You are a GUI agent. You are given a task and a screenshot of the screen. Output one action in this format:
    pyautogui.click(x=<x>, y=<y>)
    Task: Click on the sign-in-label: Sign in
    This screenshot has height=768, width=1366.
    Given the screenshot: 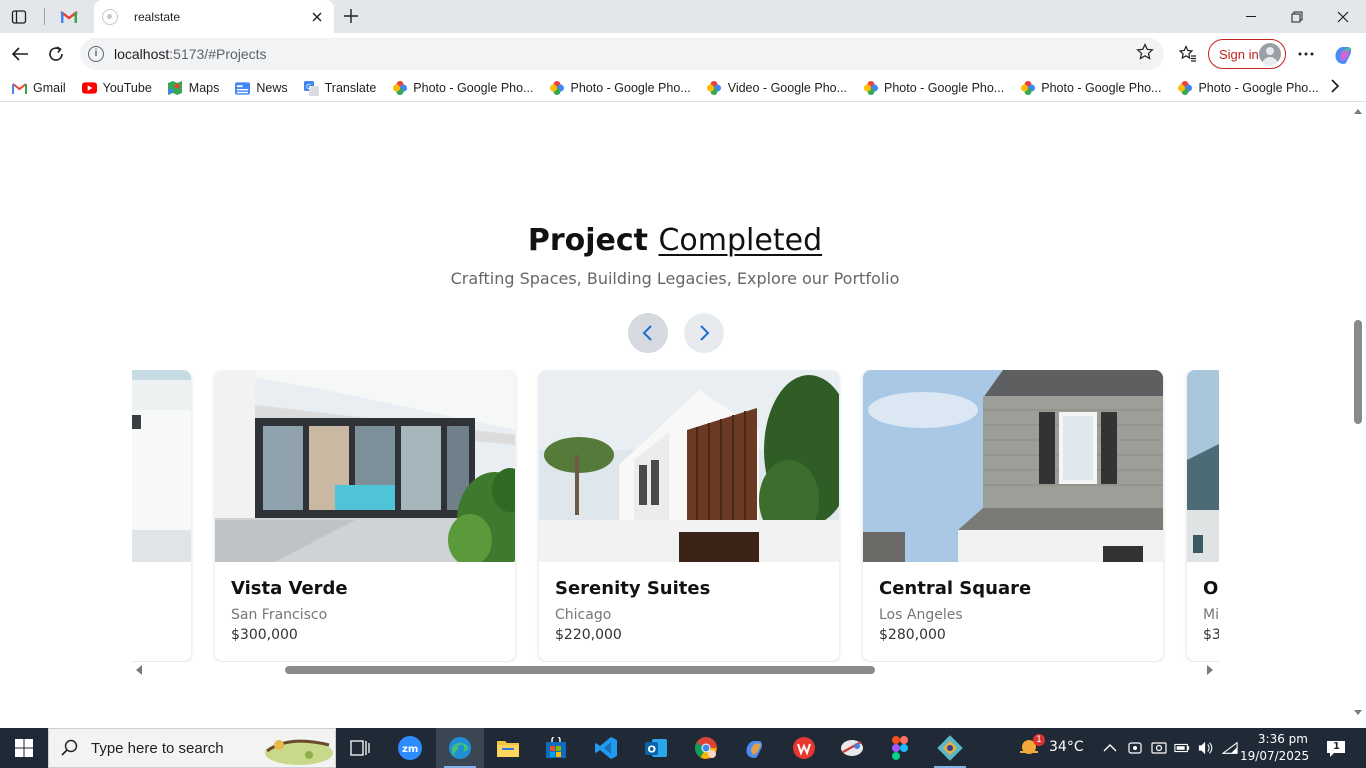 What is the action you would take?
    pyautogui.click(x=1239, y=54)
    